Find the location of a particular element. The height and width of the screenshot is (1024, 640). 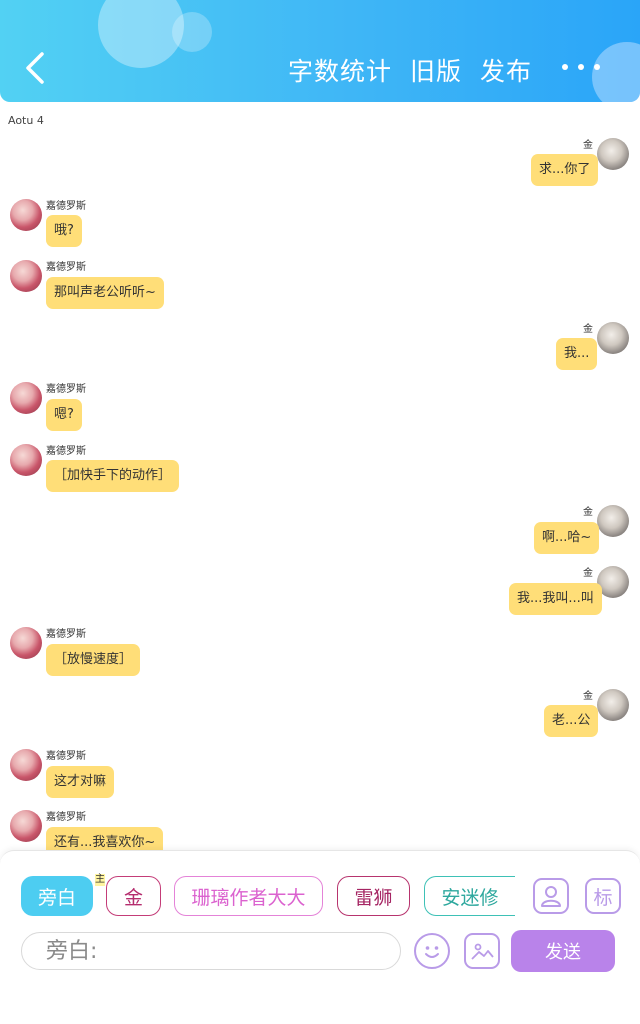

image-icon is located at coordinates (482, 951).